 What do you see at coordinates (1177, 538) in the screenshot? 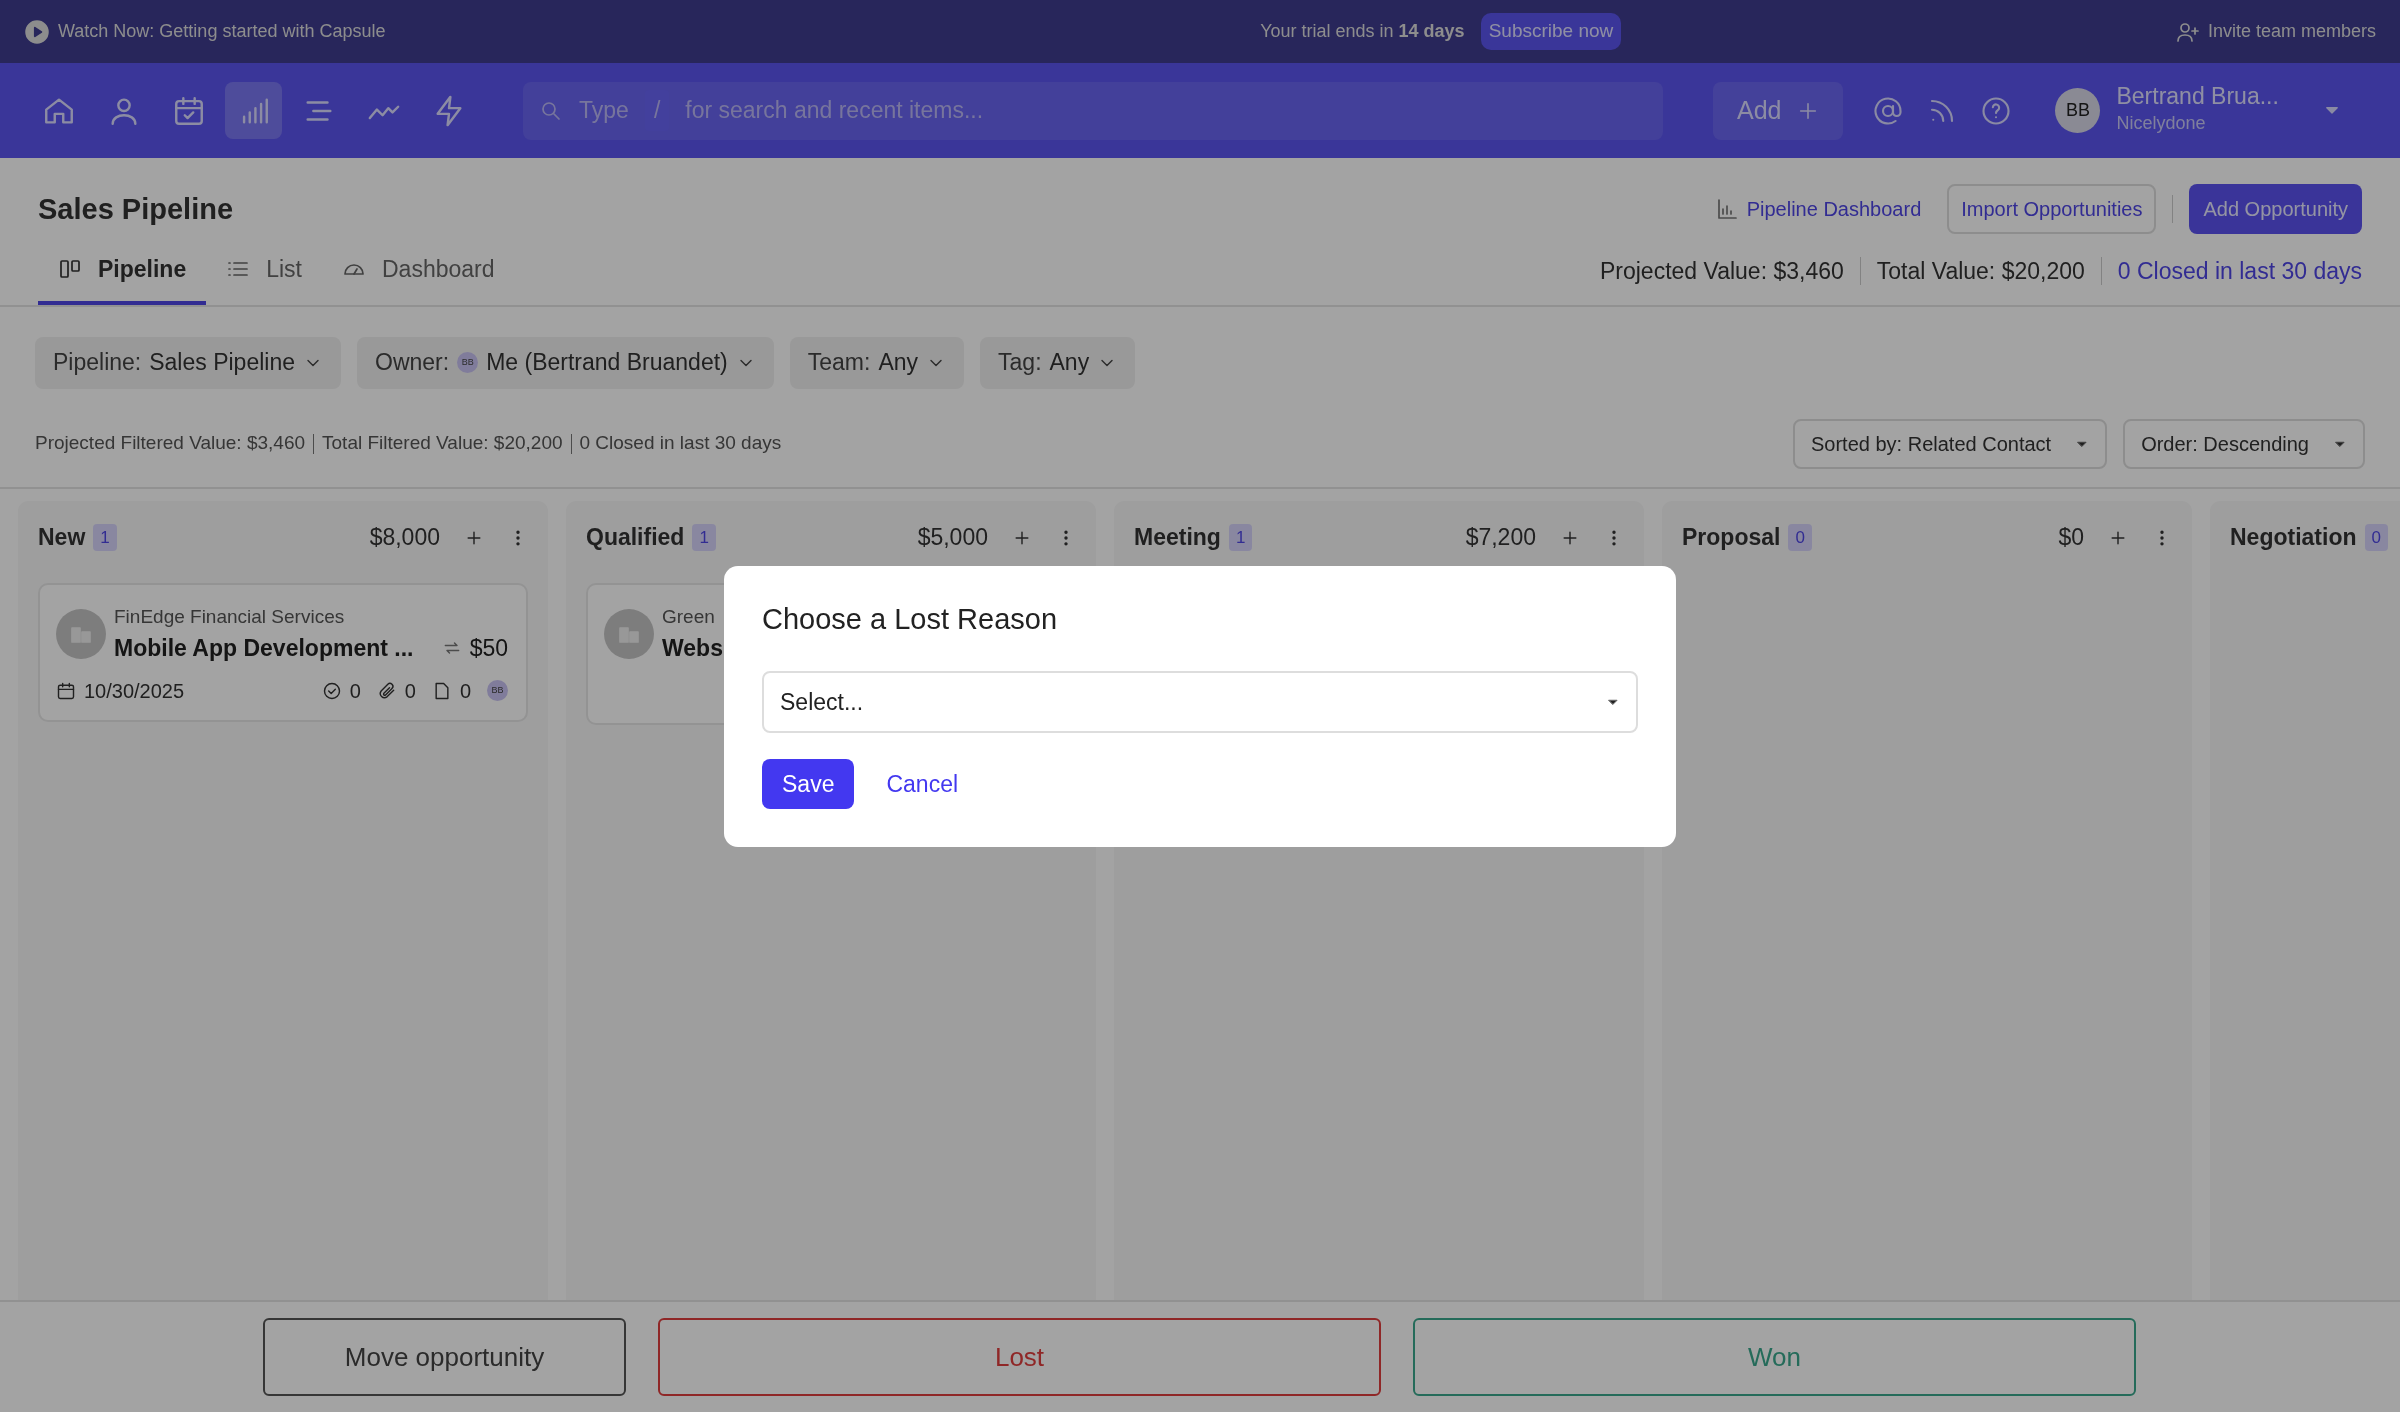
I see `column-title: Meeting` at bounding box center [1177, 538].